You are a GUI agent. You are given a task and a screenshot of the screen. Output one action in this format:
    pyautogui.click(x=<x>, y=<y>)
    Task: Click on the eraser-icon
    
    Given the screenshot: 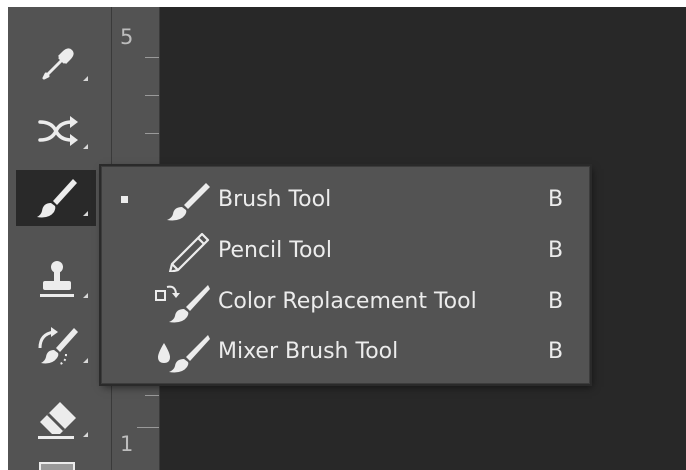 What is the action you would take?
    pyautogui.click(x=57, y=419)
    